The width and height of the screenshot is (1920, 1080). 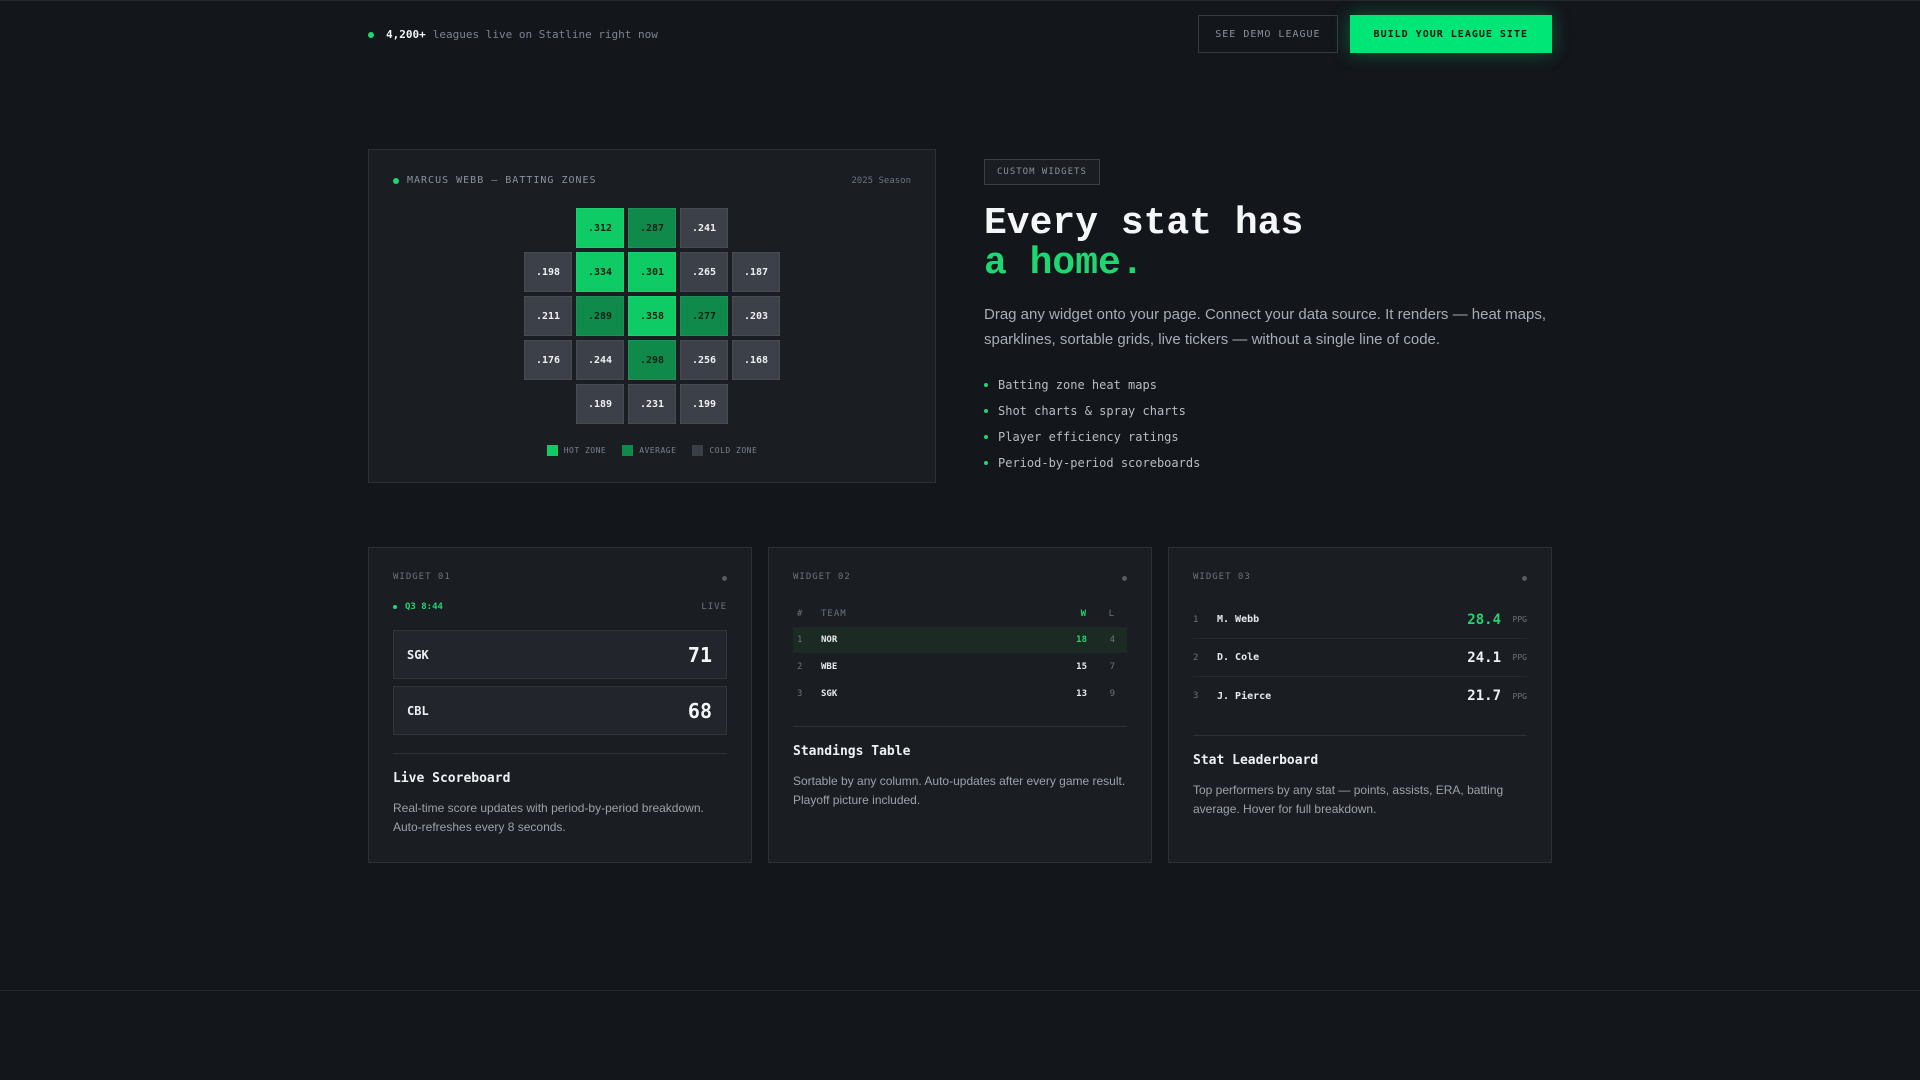 What do you see at coordinates (1092, 411) in the screenshot?
I see `feature-label: Shot charts & spray charts` at bounding box center [1092, 411].